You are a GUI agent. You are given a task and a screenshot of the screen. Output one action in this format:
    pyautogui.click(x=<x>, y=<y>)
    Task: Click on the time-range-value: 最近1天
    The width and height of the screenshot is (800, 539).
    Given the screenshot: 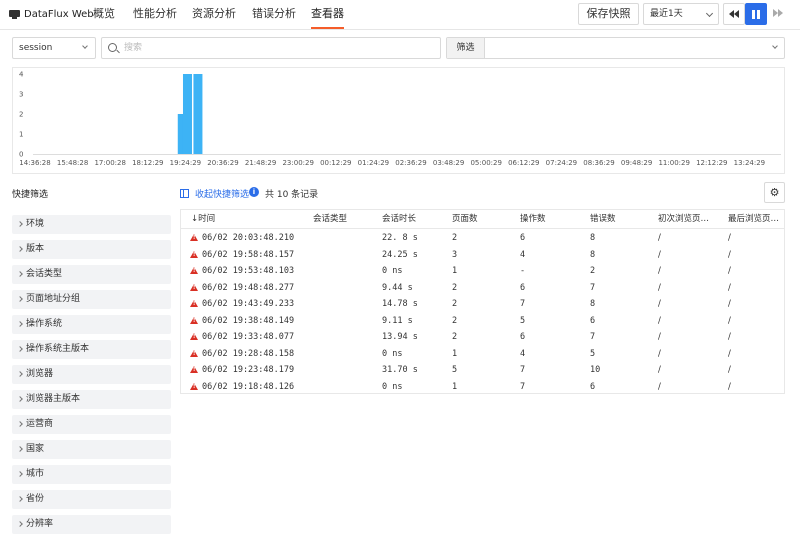 What is the action you would take?
    pyautogui.click(x=666, y=14)
    